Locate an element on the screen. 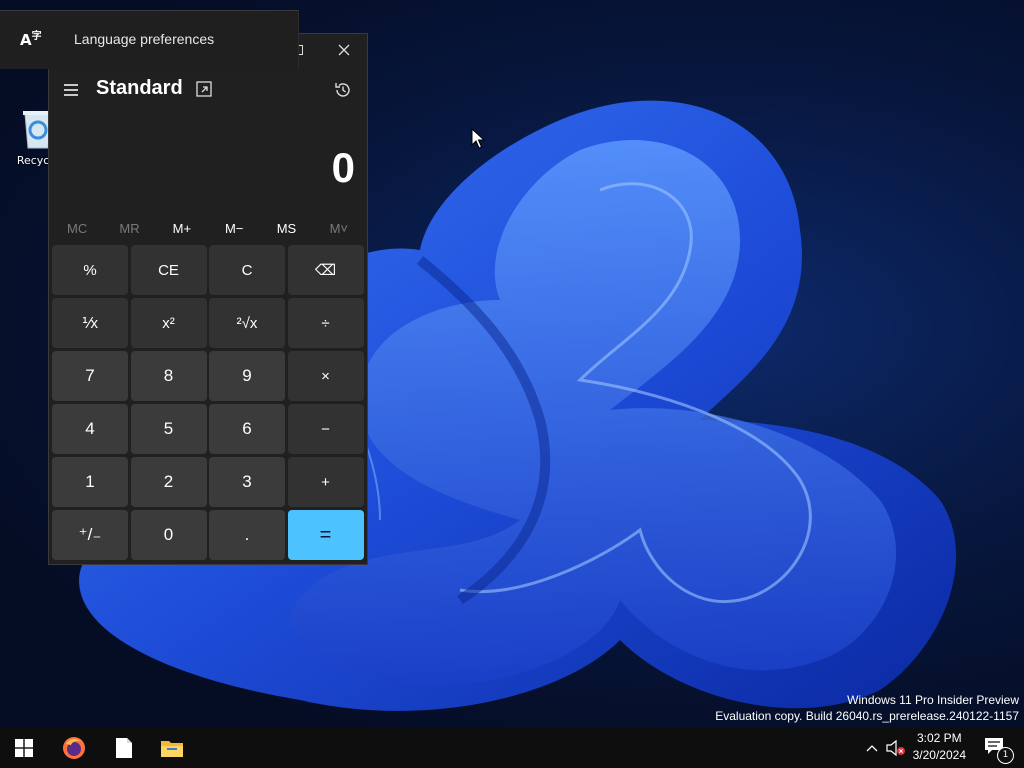 The height and width of the screenshot is (768, 1024). minus-button: − is located at coordinates (325, 429).